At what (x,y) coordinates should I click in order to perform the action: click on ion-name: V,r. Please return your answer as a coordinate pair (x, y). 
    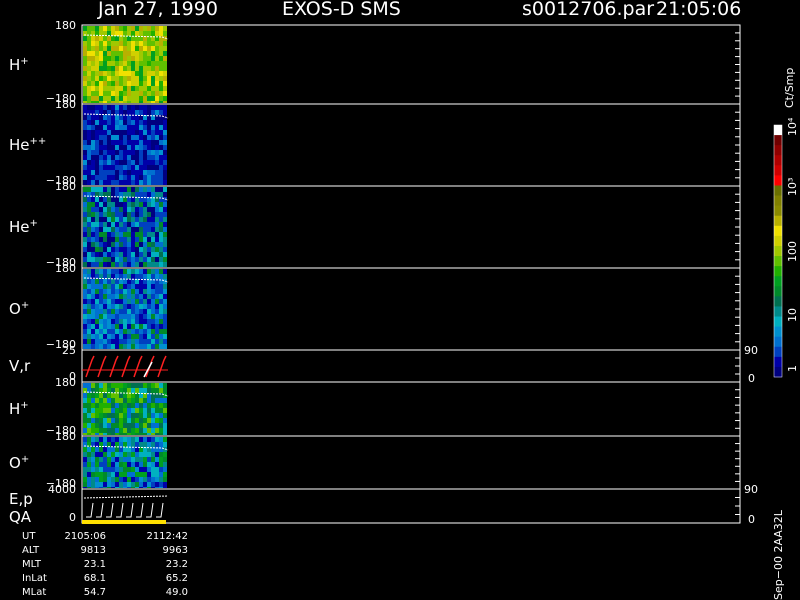
    Looking at the image, I should click on (20, 366).